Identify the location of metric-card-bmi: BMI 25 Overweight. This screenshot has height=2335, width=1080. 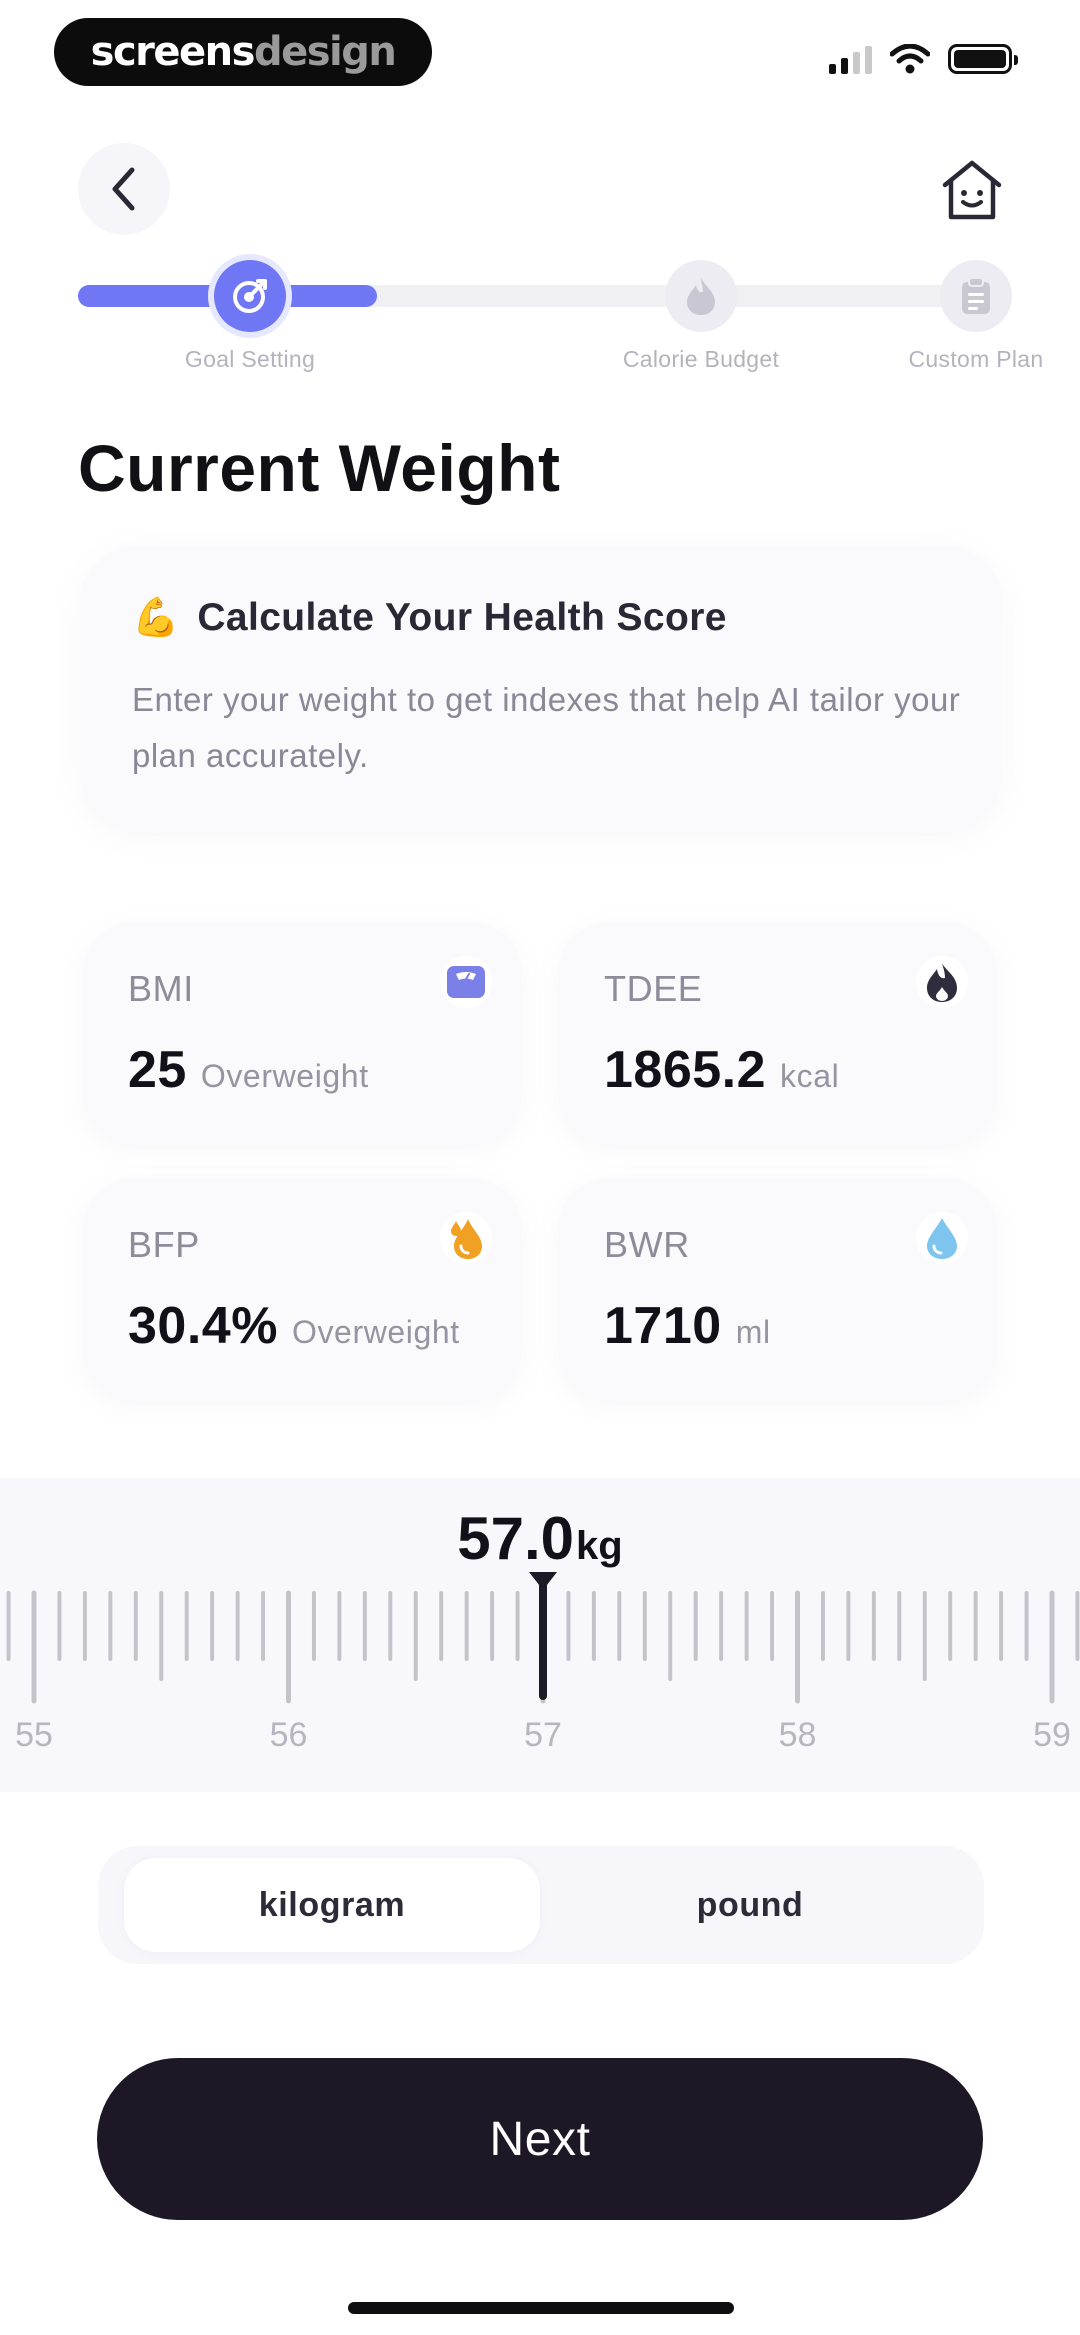
(302, 1033).